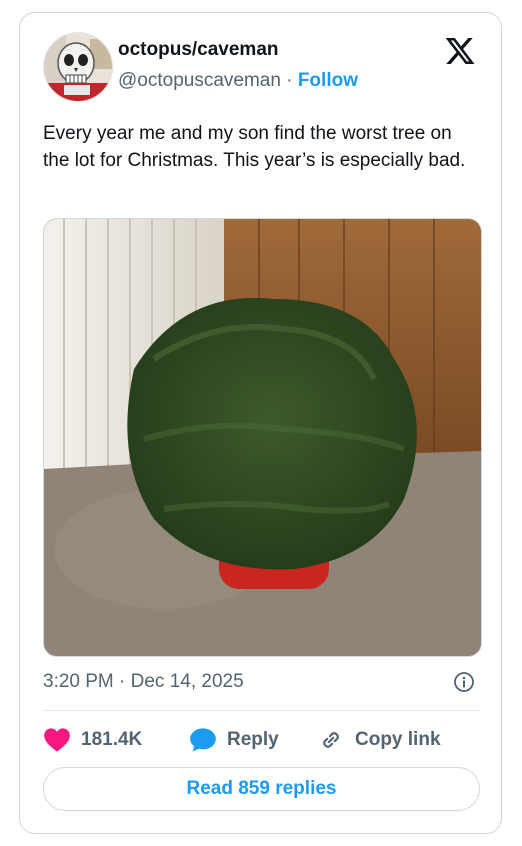 The image size is (522, 846). I want to click on reply-label: Reply, so click(253, 739).